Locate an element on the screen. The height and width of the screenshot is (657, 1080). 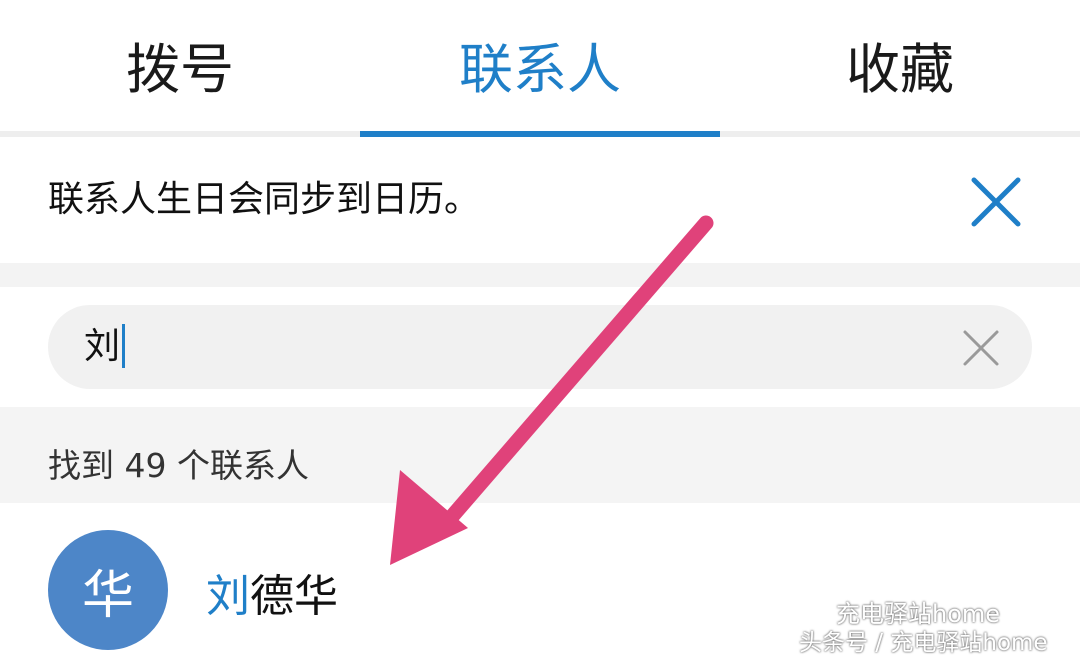
close-icon is located at coordinates (996, 204).